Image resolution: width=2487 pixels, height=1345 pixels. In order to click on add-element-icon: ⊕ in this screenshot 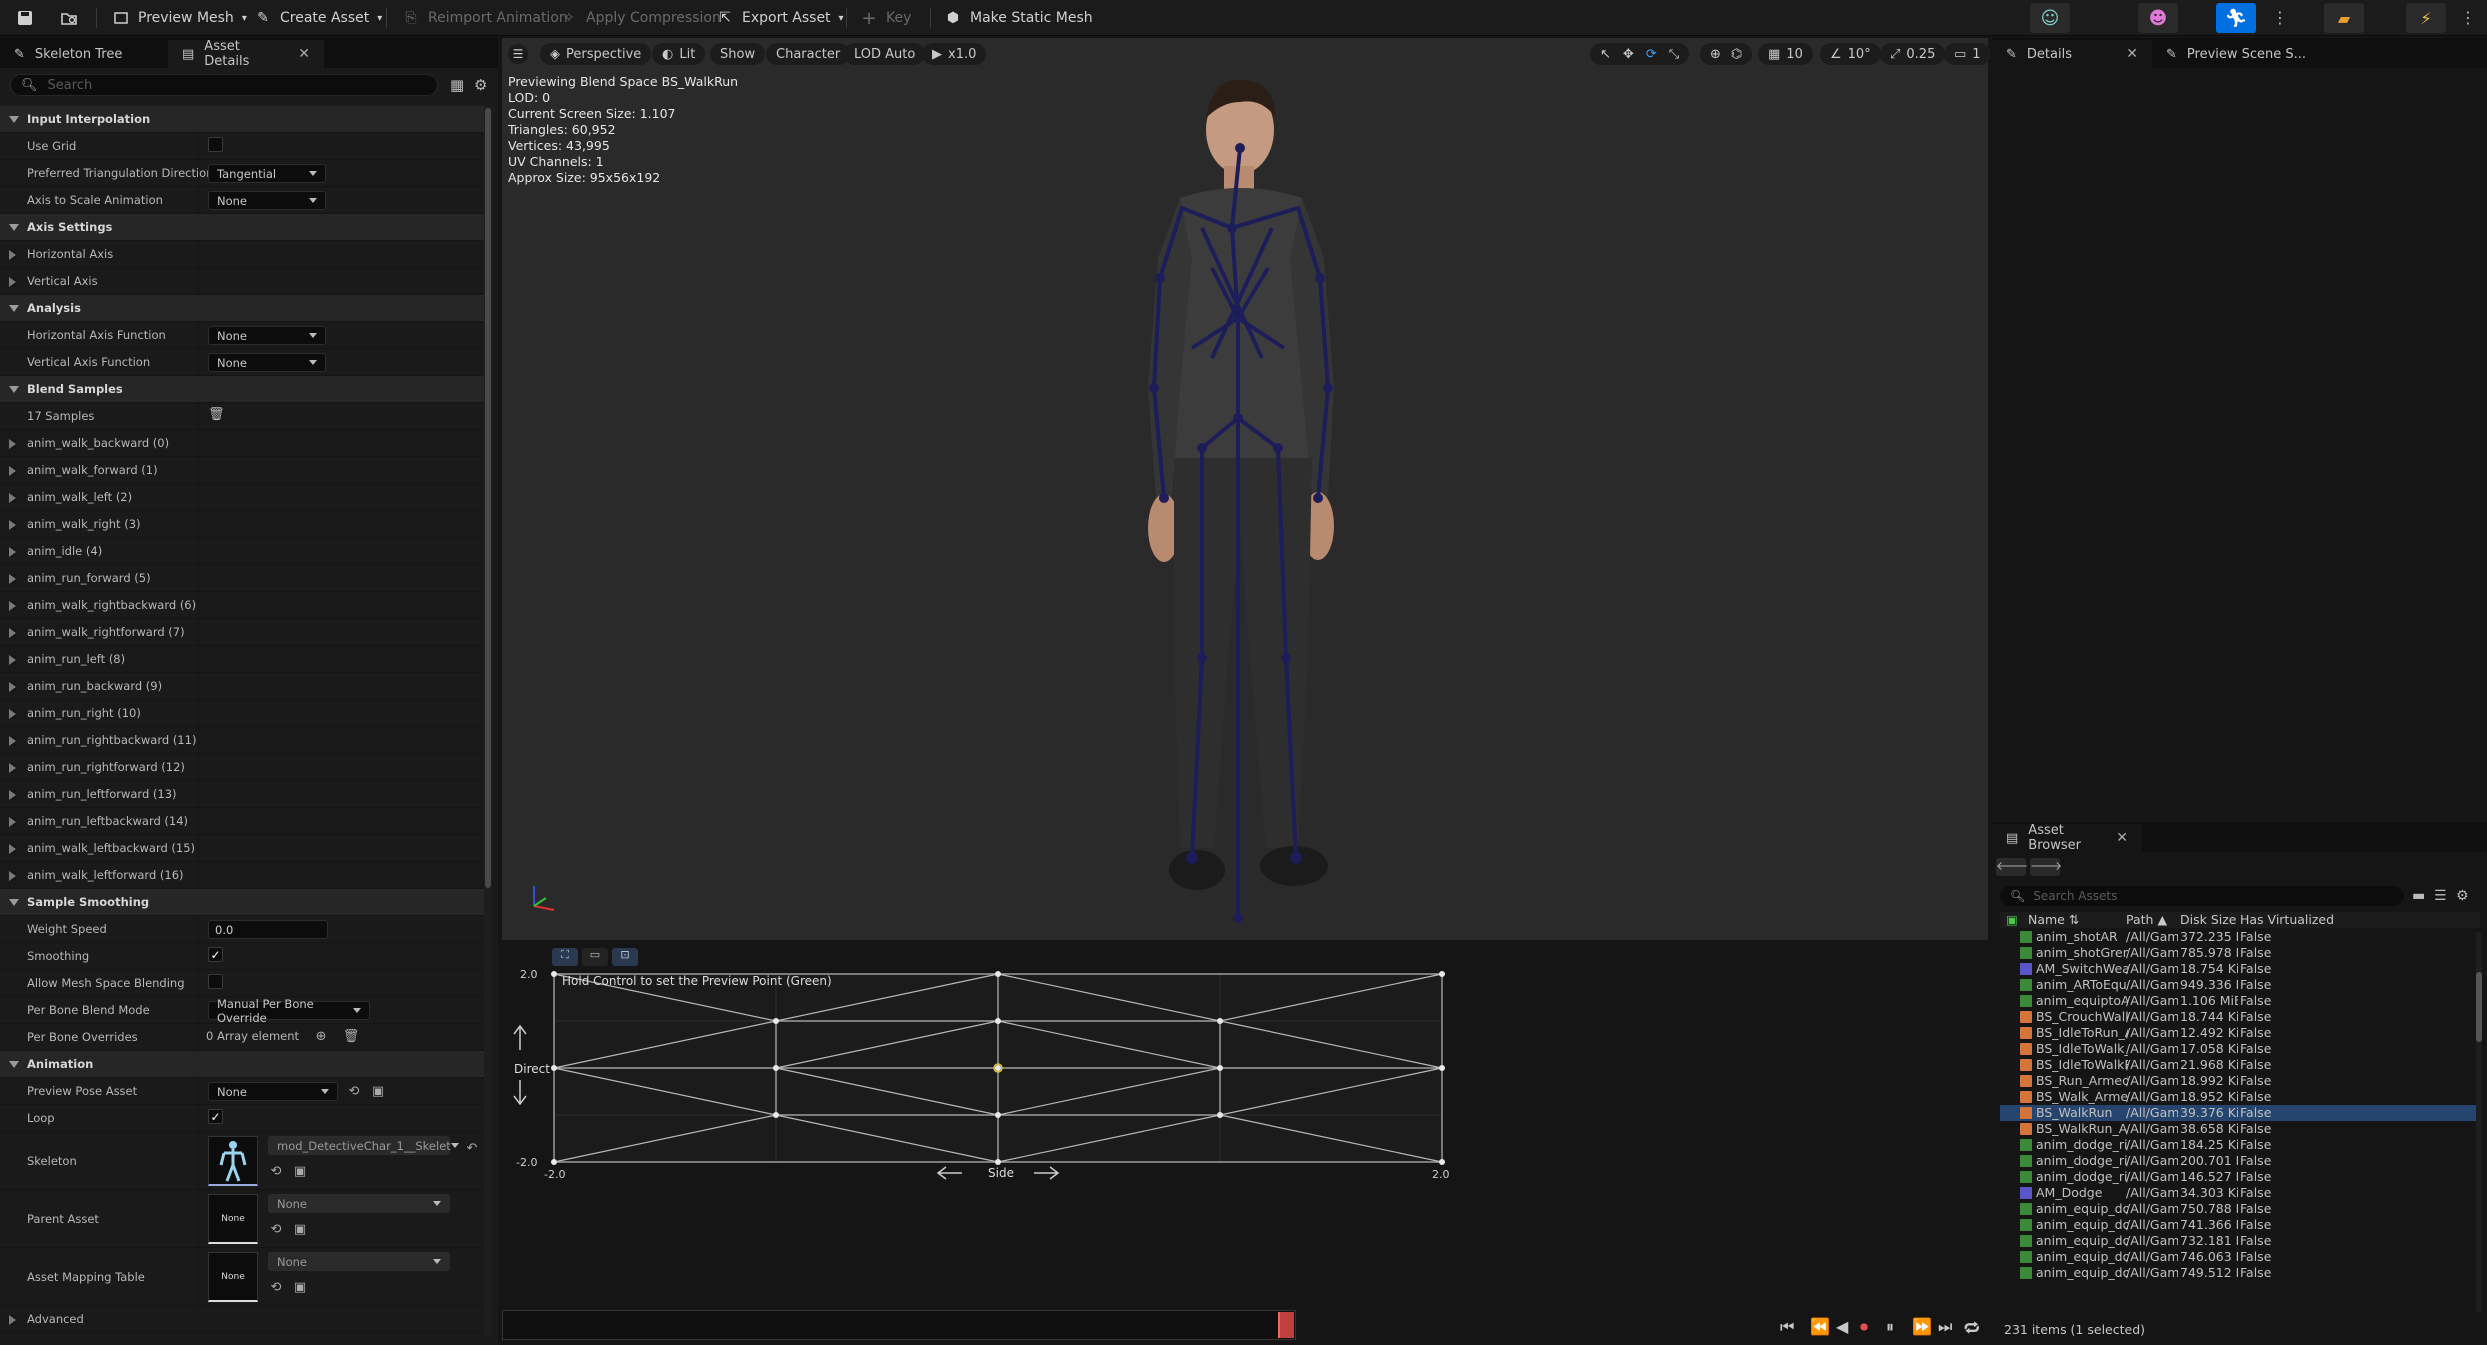, I will do `click(321, 1036)`.